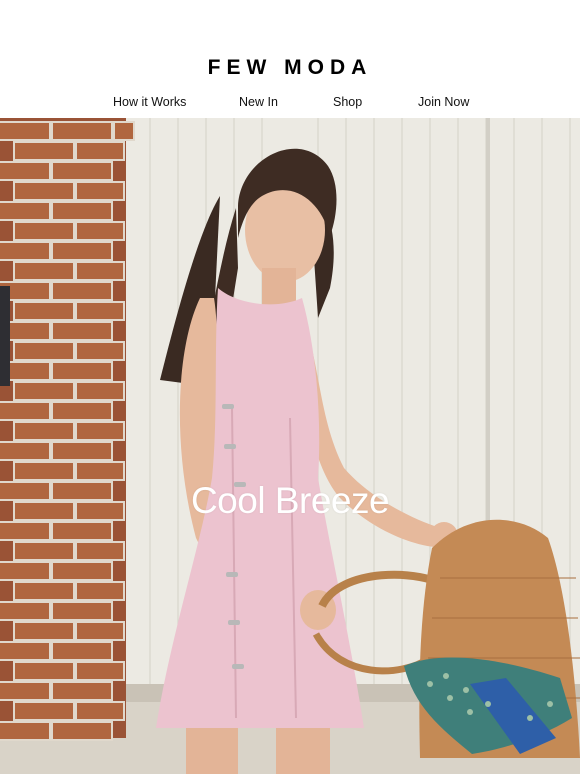  Describe the element at coordinates (290, 68) in the screenshot. I see `brand-logo: FEW MODA` at that location.